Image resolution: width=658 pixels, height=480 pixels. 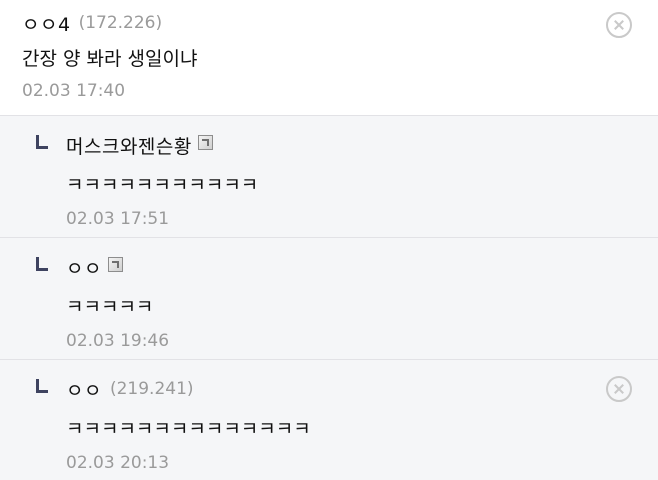 I want to click on delete-comment-button, so click(x=619, y=25).